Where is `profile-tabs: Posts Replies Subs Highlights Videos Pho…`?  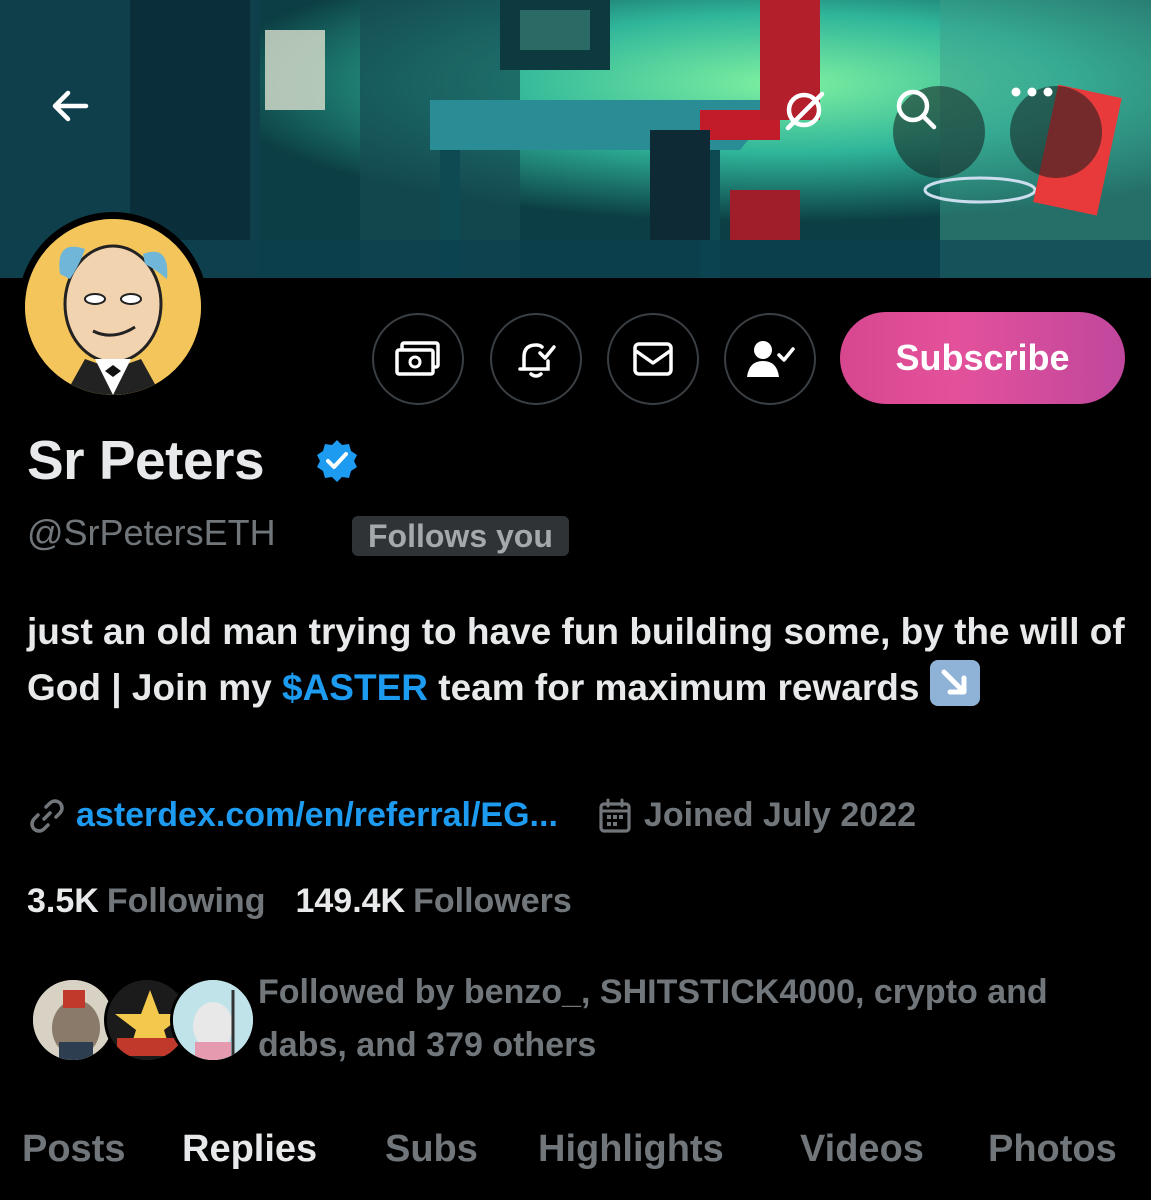
profile-tabs: Posts Replies Subs Highlights Videos Pho… is located at coordinates (575, 1161).